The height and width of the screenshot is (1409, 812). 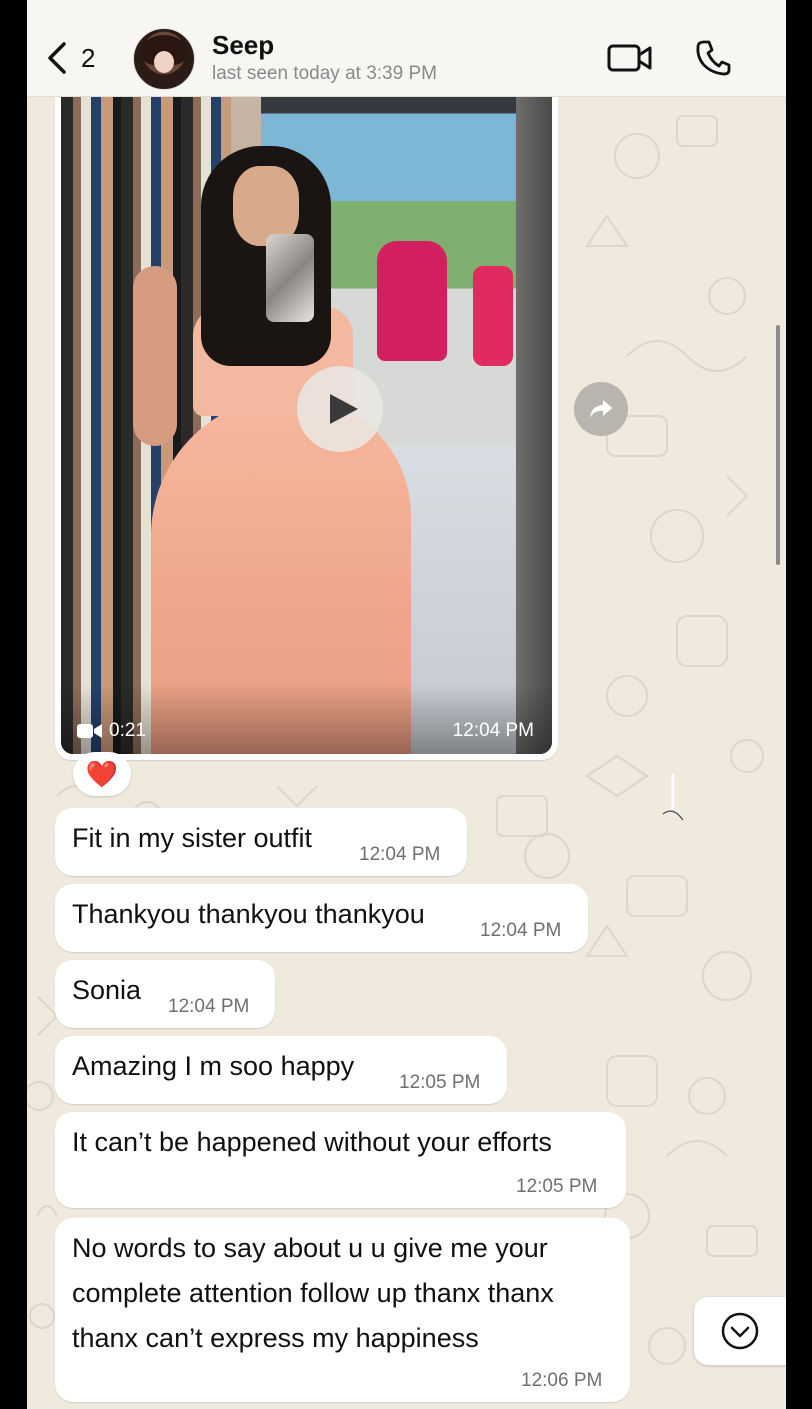 I want to click on scroll-to-bottom-button, so click(x=740, y=1331).